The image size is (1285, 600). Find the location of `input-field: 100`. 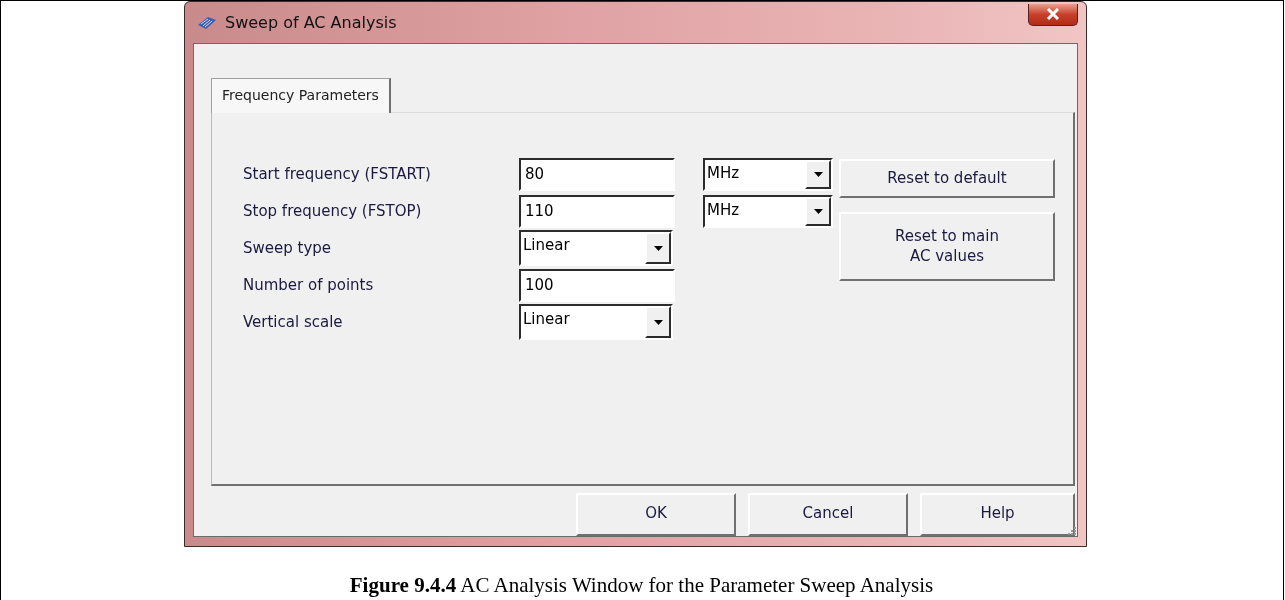

input-field: 100 is located at coordinates (597, 285).